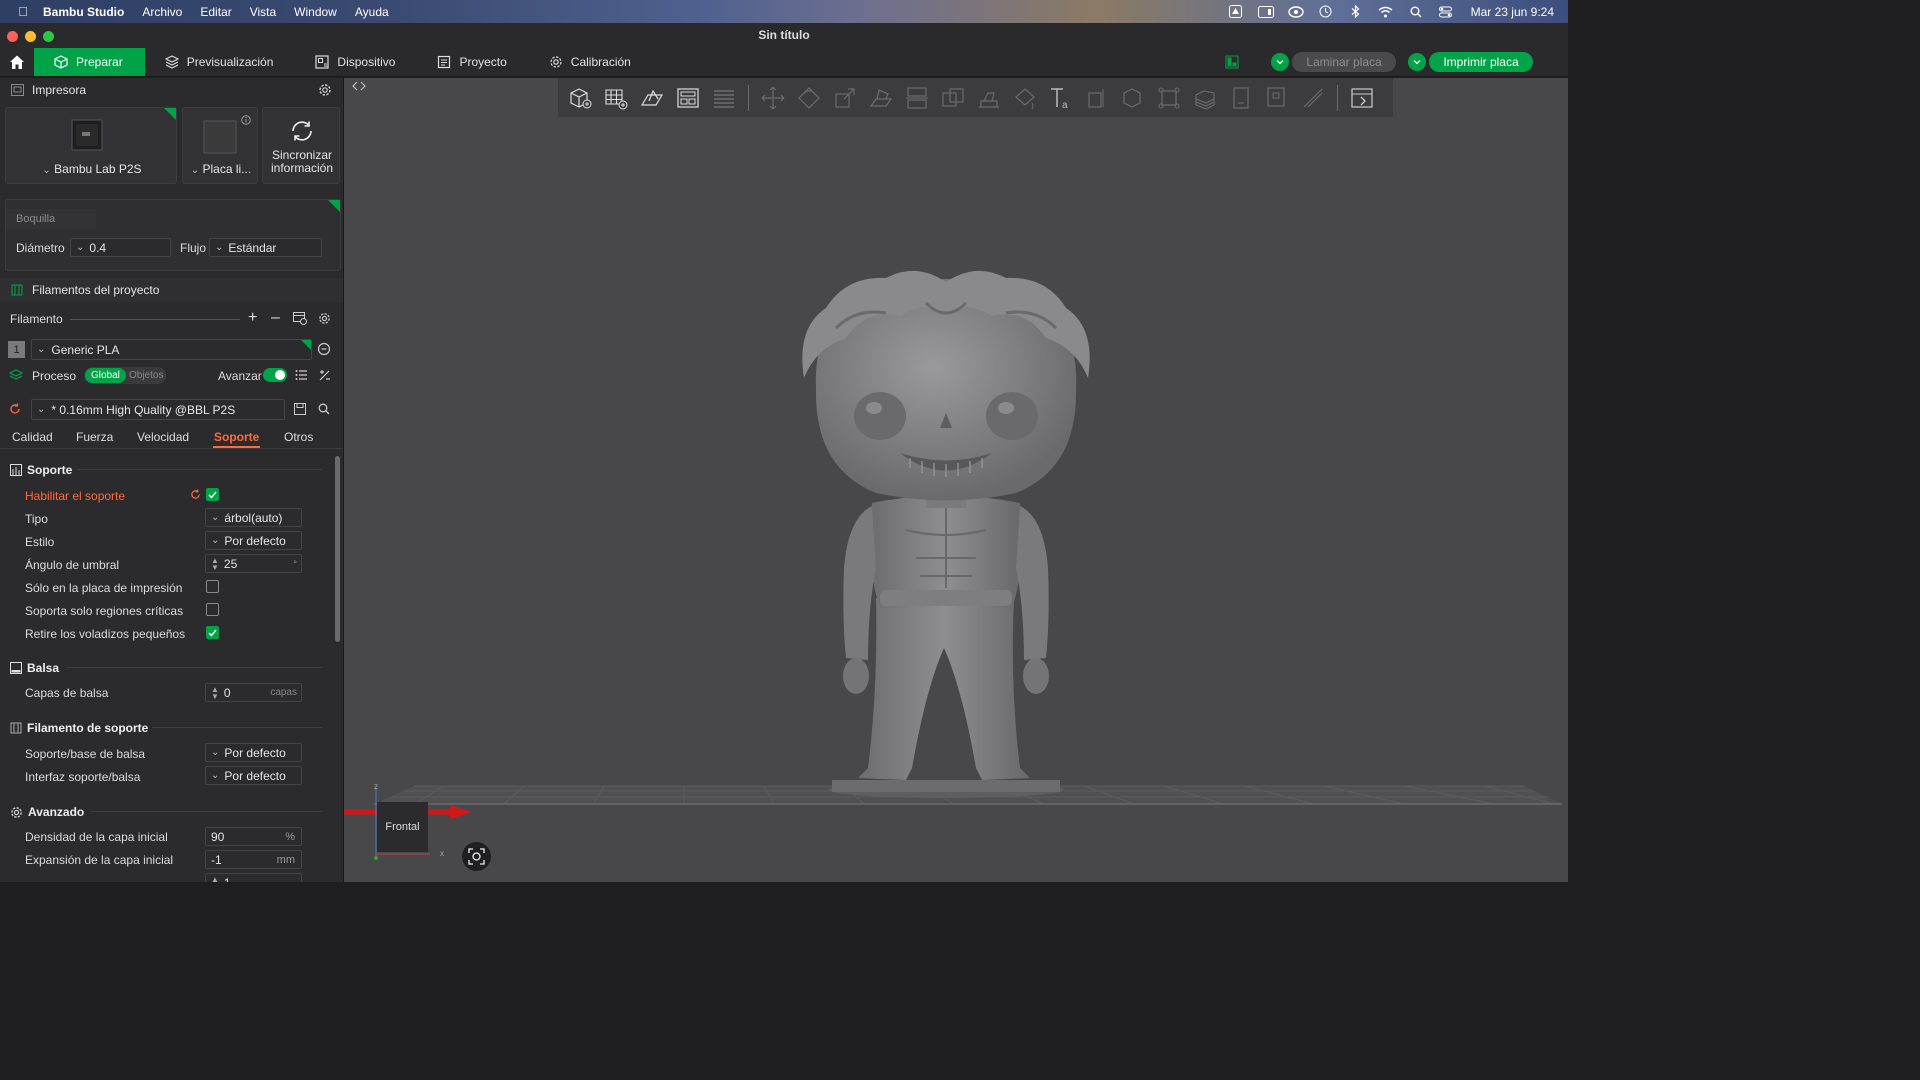  Describe the element at coordinates (1205, 98) in the screenshot. I see `layer-split-tool` at that location.